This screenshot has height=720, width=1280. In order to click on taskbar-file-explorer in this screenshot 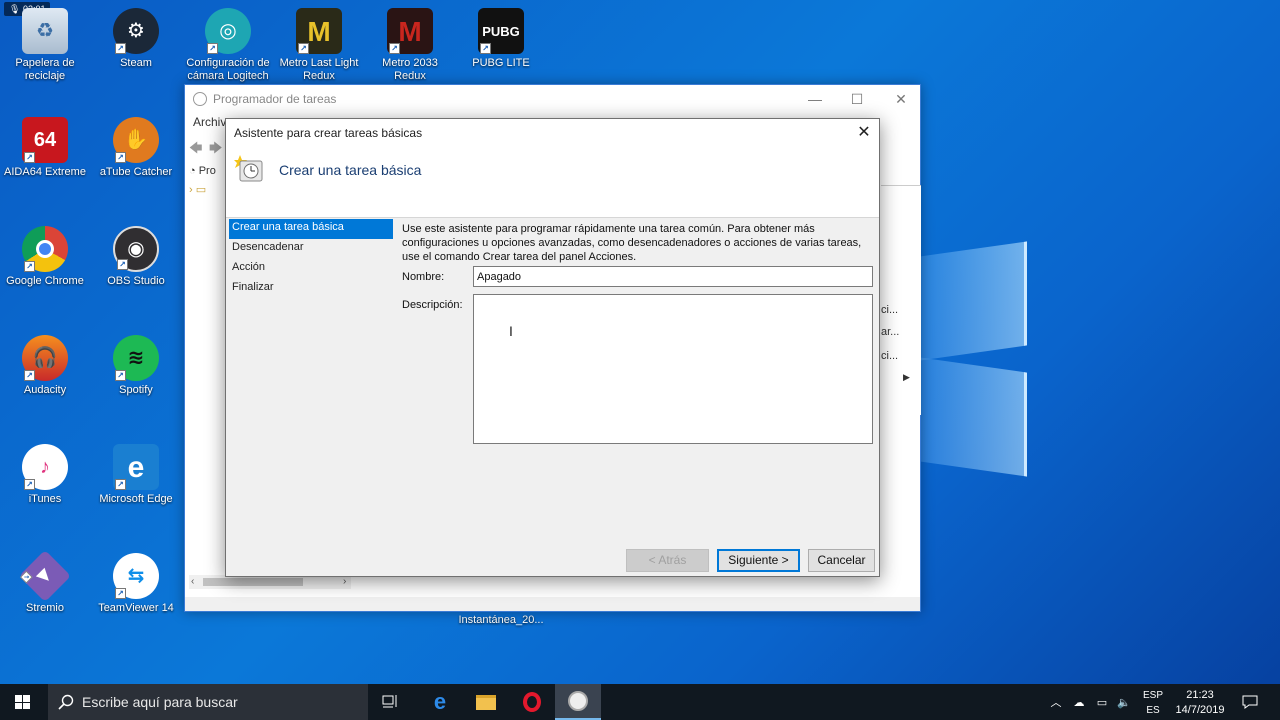, I will do `click(486, 702)`.